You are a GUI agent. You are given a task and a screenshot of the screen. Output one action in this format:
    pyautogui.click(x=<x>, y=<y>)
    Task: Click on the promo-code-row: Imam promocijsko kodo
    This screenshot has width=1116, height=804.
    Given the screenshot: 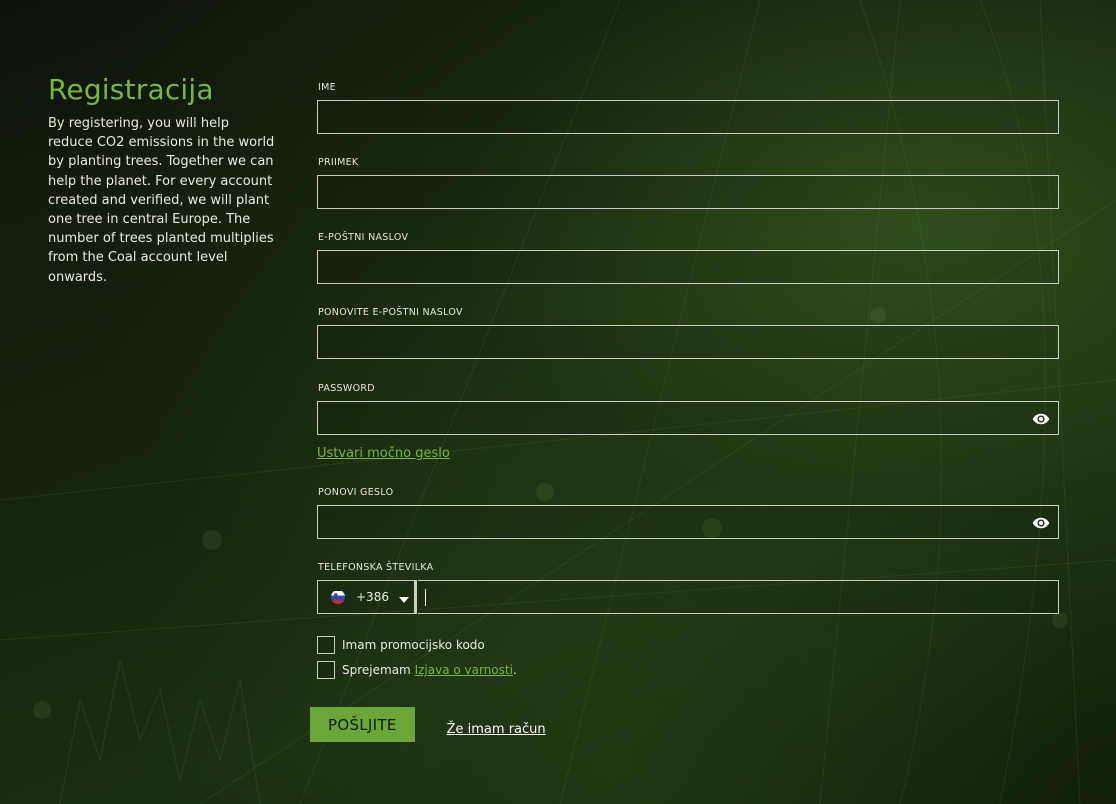 What is the action you would take?
    pyautogui.click(x=417, y=645)
    